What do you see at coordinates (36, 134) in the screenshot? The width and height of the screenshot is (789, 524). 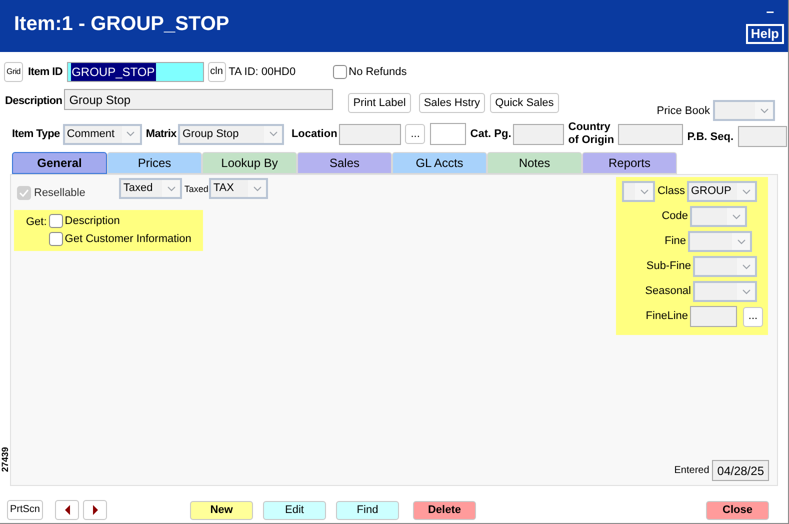 I see `field-label: Item Type` at bounding box center [36, 134].